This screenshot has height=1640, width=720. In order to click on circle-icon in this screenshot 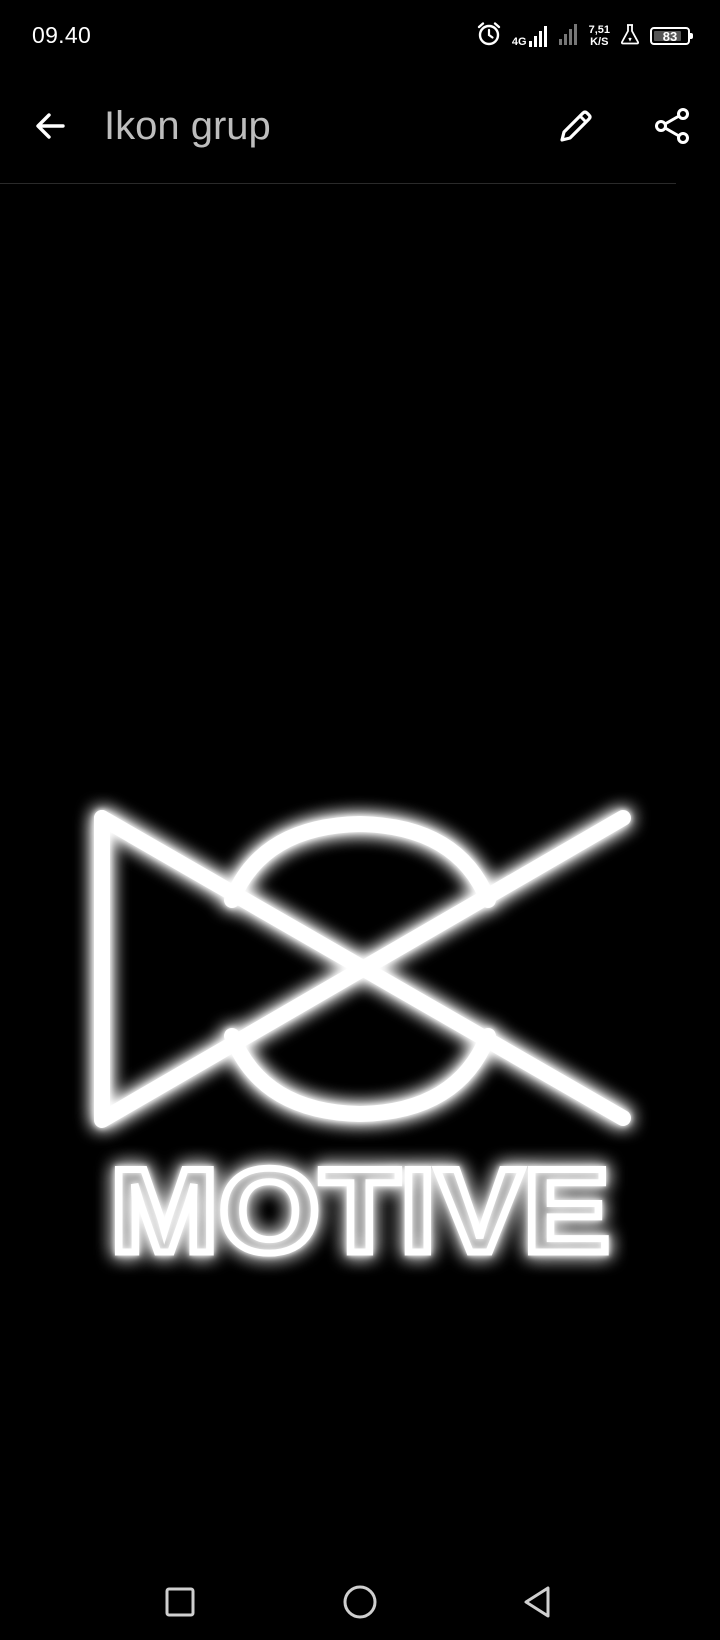, I will do `click(360, 1602)`.